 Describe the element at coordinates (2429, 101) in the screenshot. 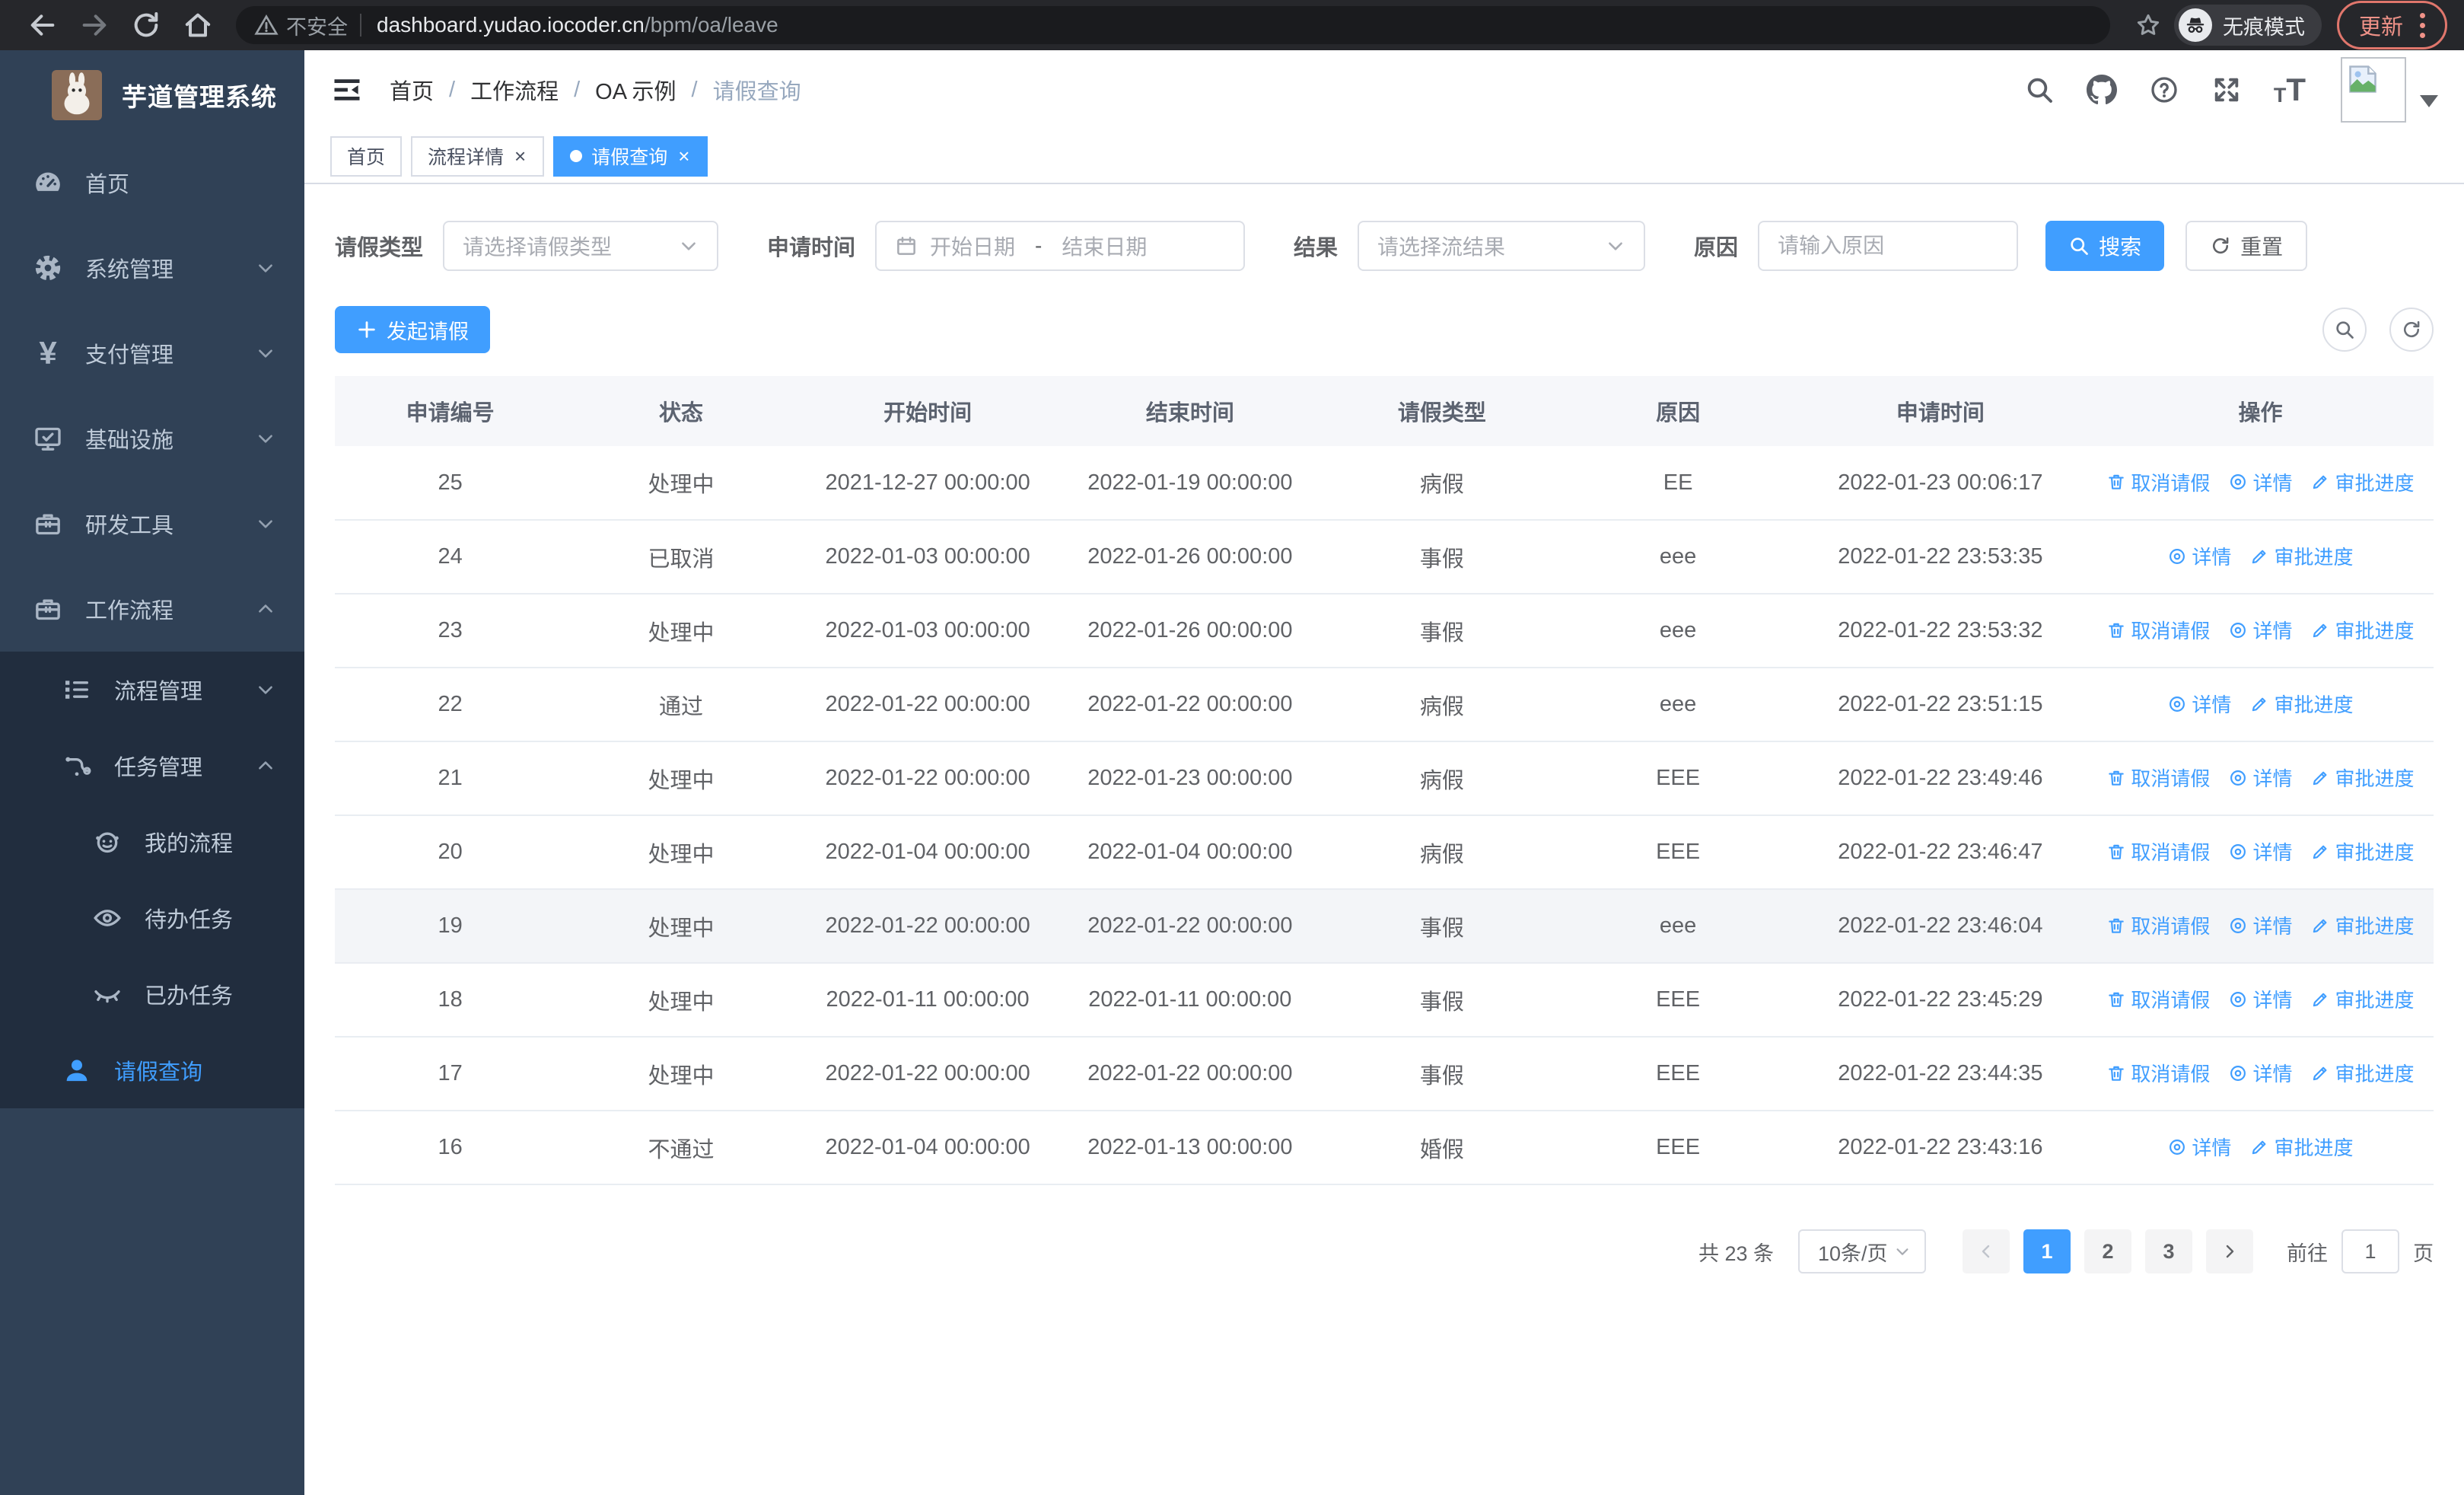

I see `avatar-caret-icon` at that location.